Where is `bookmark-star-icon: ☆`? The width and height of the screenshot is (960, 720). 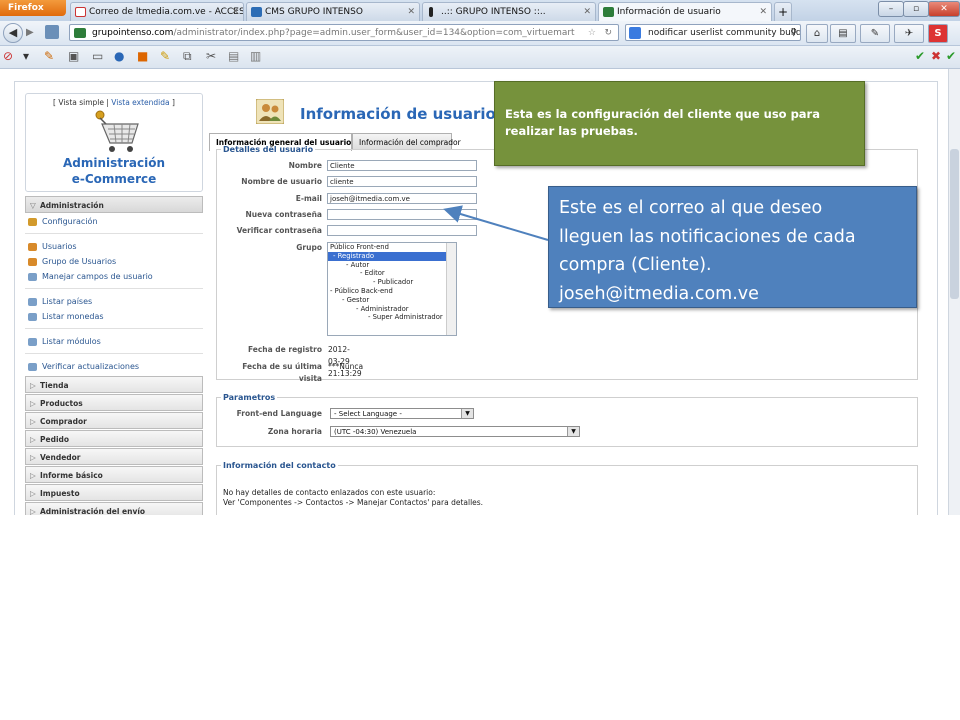
bookmark-star-icon: ☆ is located at coordinates (592, 32).